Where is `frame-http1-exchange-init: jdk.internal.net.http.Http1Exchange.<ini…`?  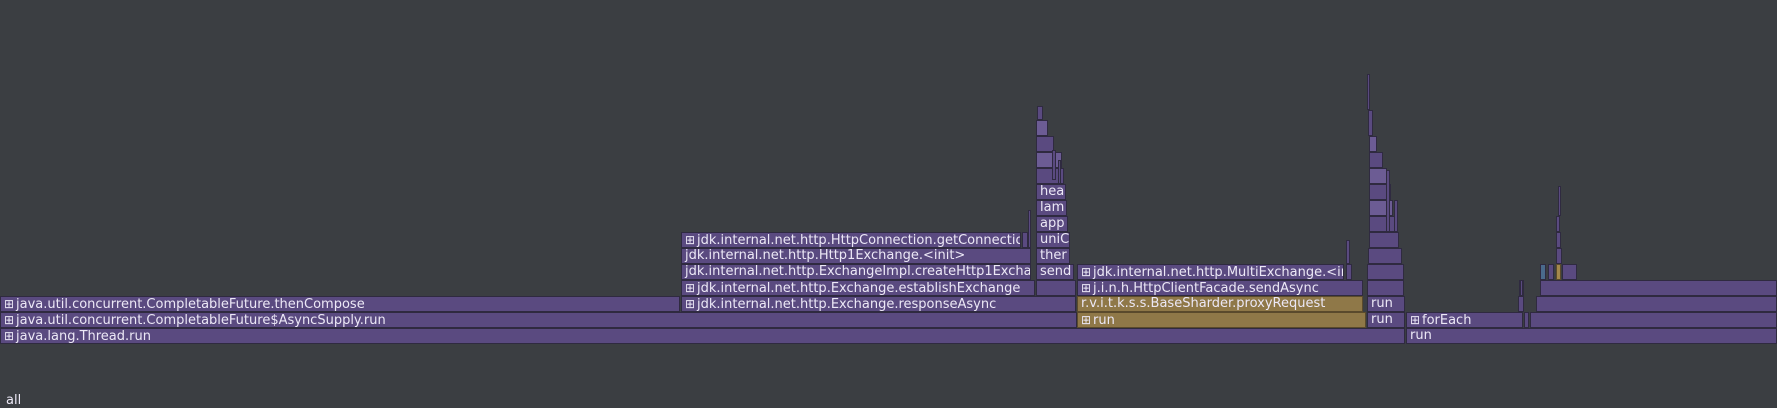 frame-http1-exchange-init: jdk.internal.net.http.Http1Exchange.<ini… is located at coordinates (856, 256).